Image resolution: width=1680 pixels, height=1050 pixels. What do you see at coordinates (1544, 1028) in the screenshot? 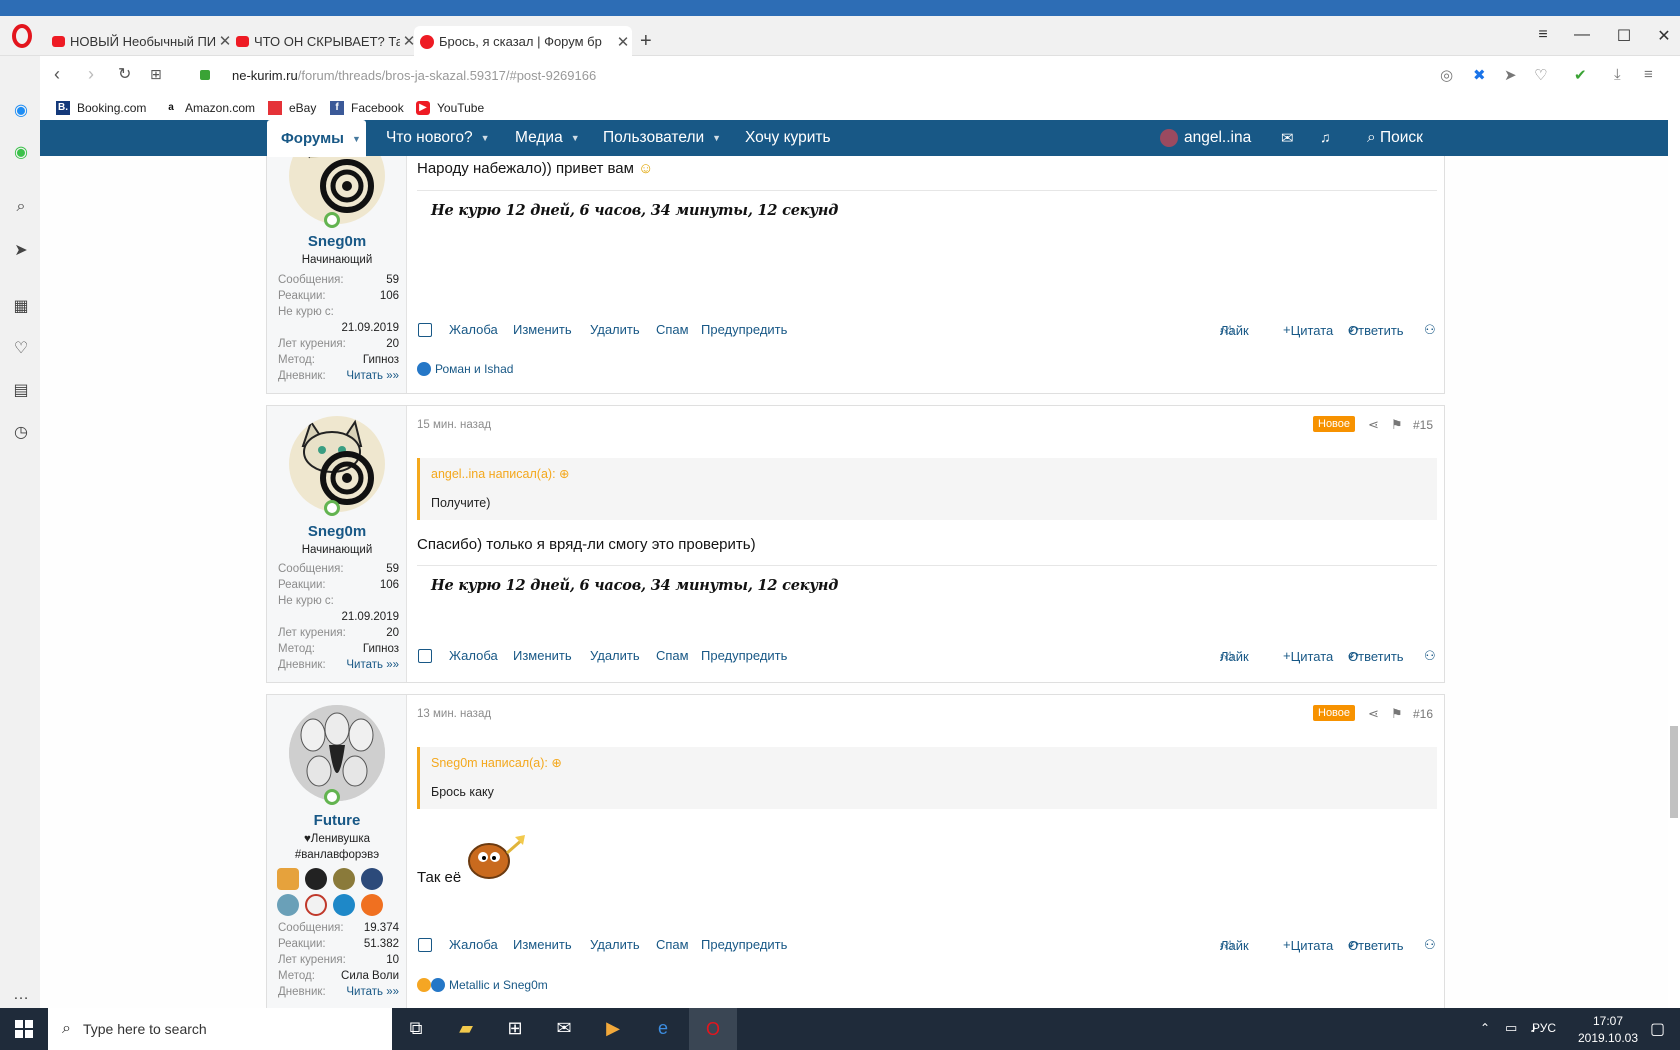
I see `language-indicator: РУС` at bounding box center [1544, 1028].